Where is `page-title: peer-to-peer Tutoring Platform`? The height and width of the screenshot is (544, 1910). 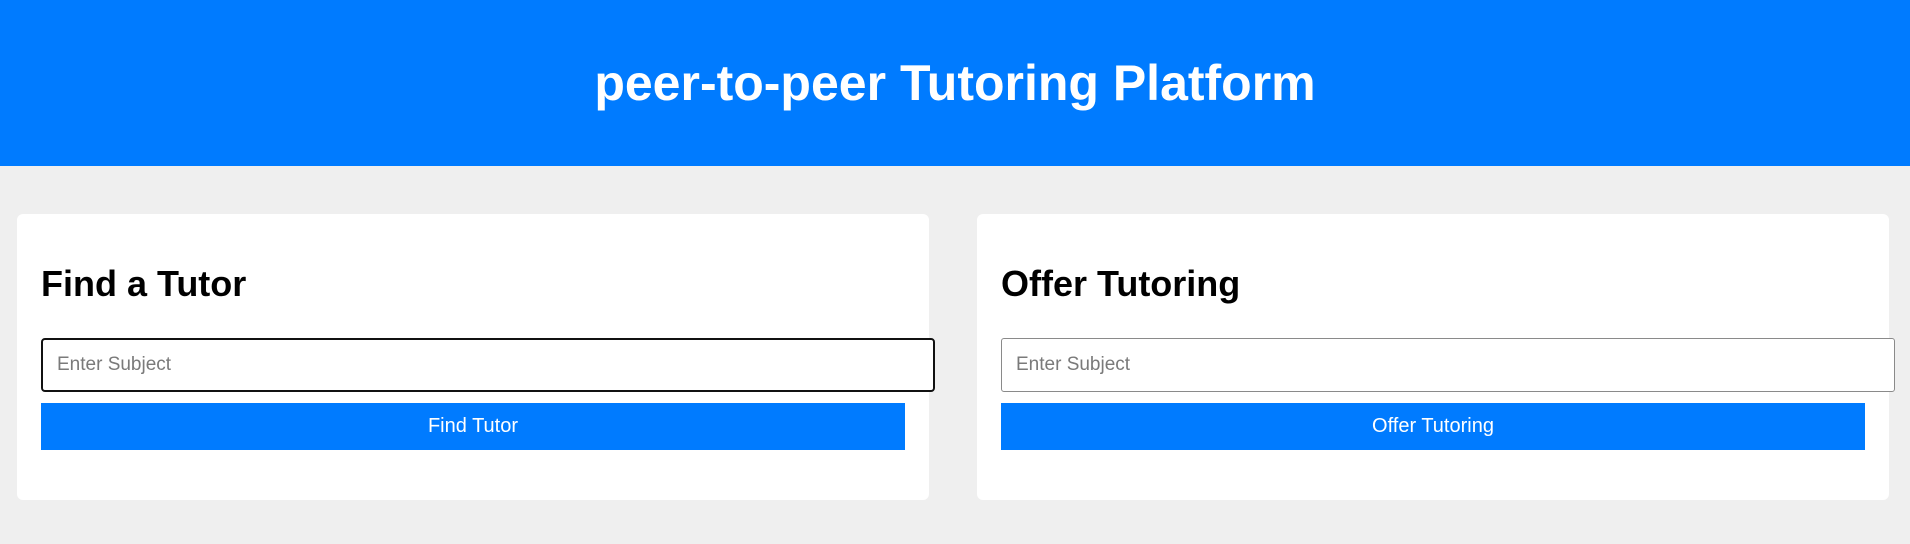 page-title: peer-to-peer Tutoring Platform is located at coordinates (955, 83).